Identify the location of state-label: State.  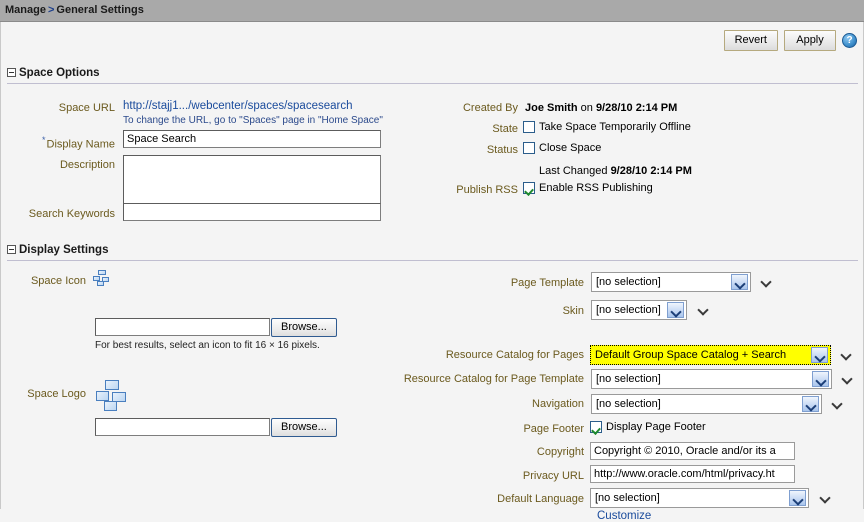
(505, 129).